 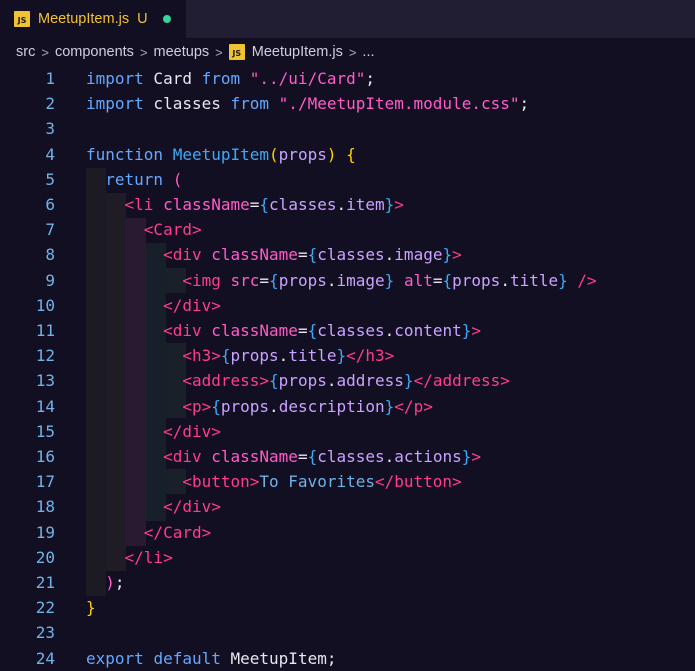 I want to click on code-line: 18 </div>, so click(x=347, y=506).